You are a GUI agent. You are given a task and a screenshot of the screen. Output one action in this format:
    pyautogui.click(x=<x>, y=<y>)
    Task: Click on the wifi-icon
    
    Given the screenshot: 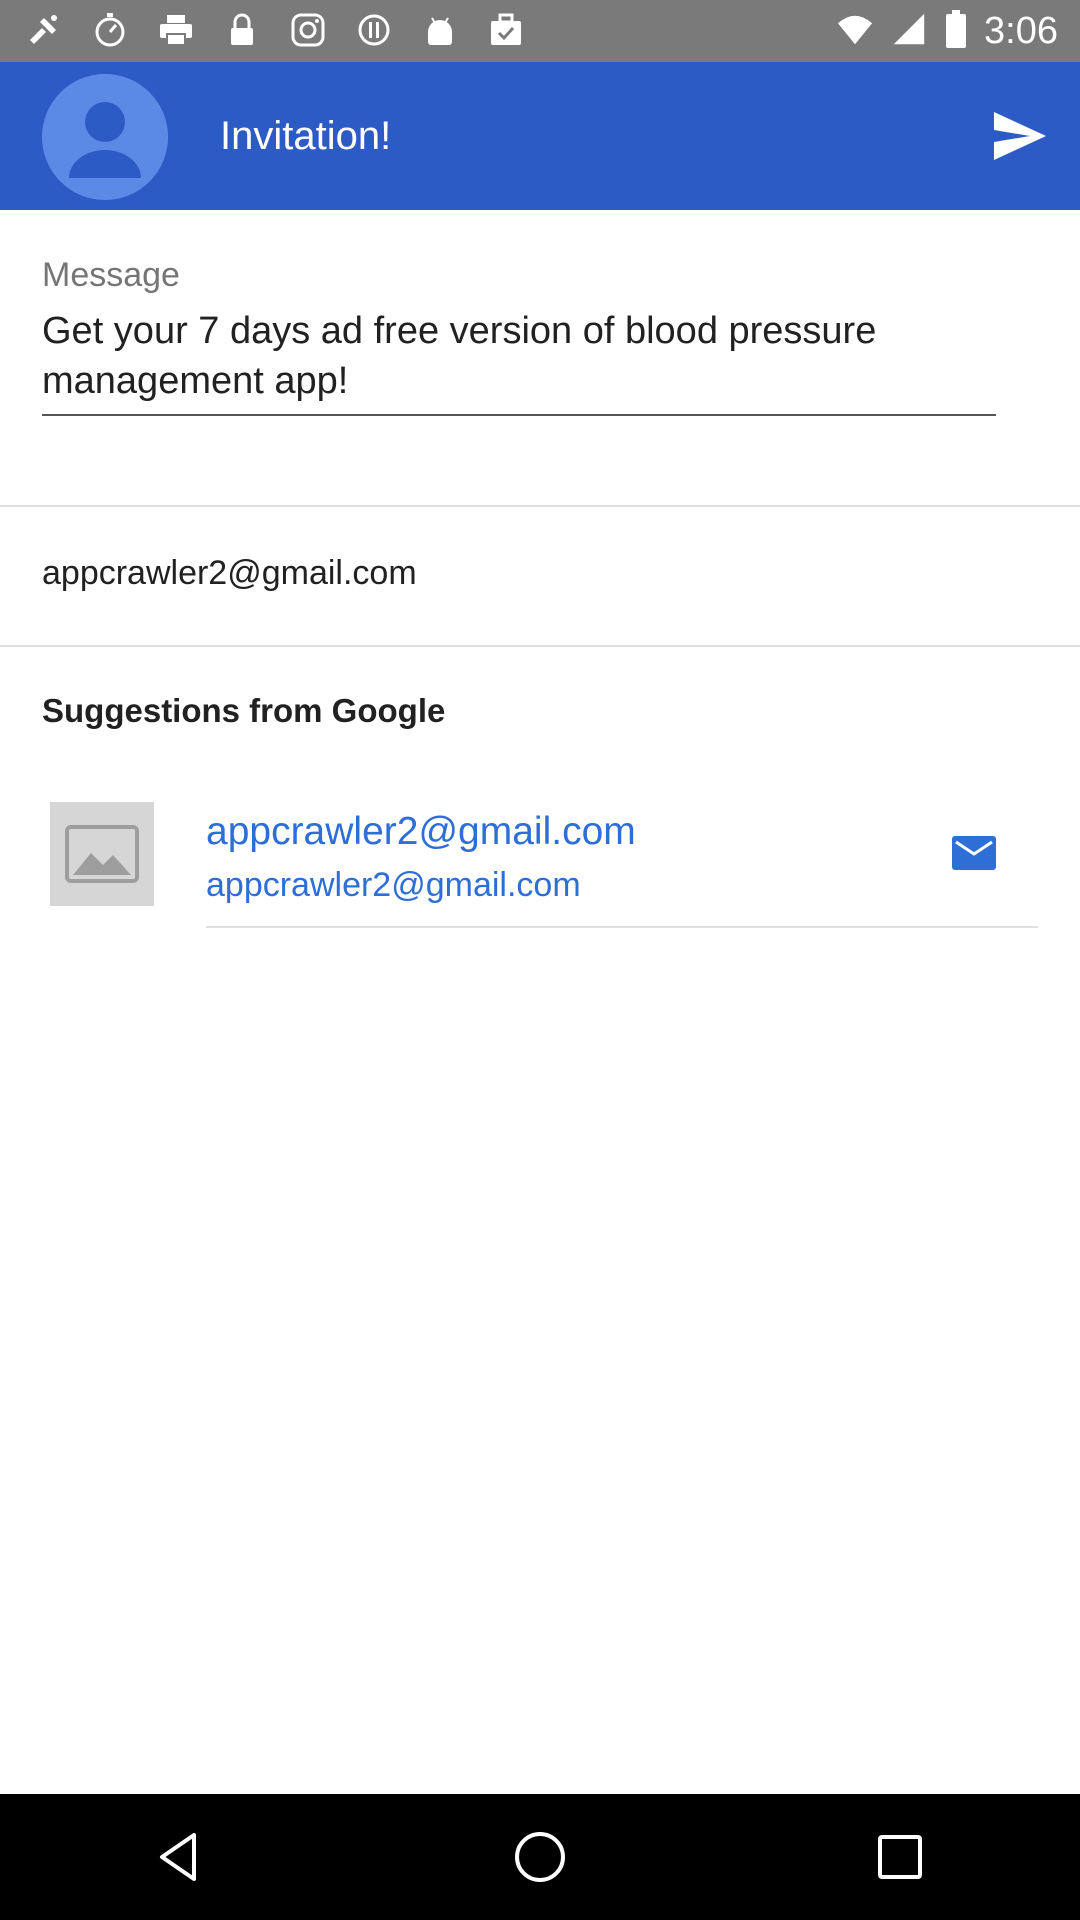 What is the action you would take?
    pyautogui.click(x=855, y=31)
    